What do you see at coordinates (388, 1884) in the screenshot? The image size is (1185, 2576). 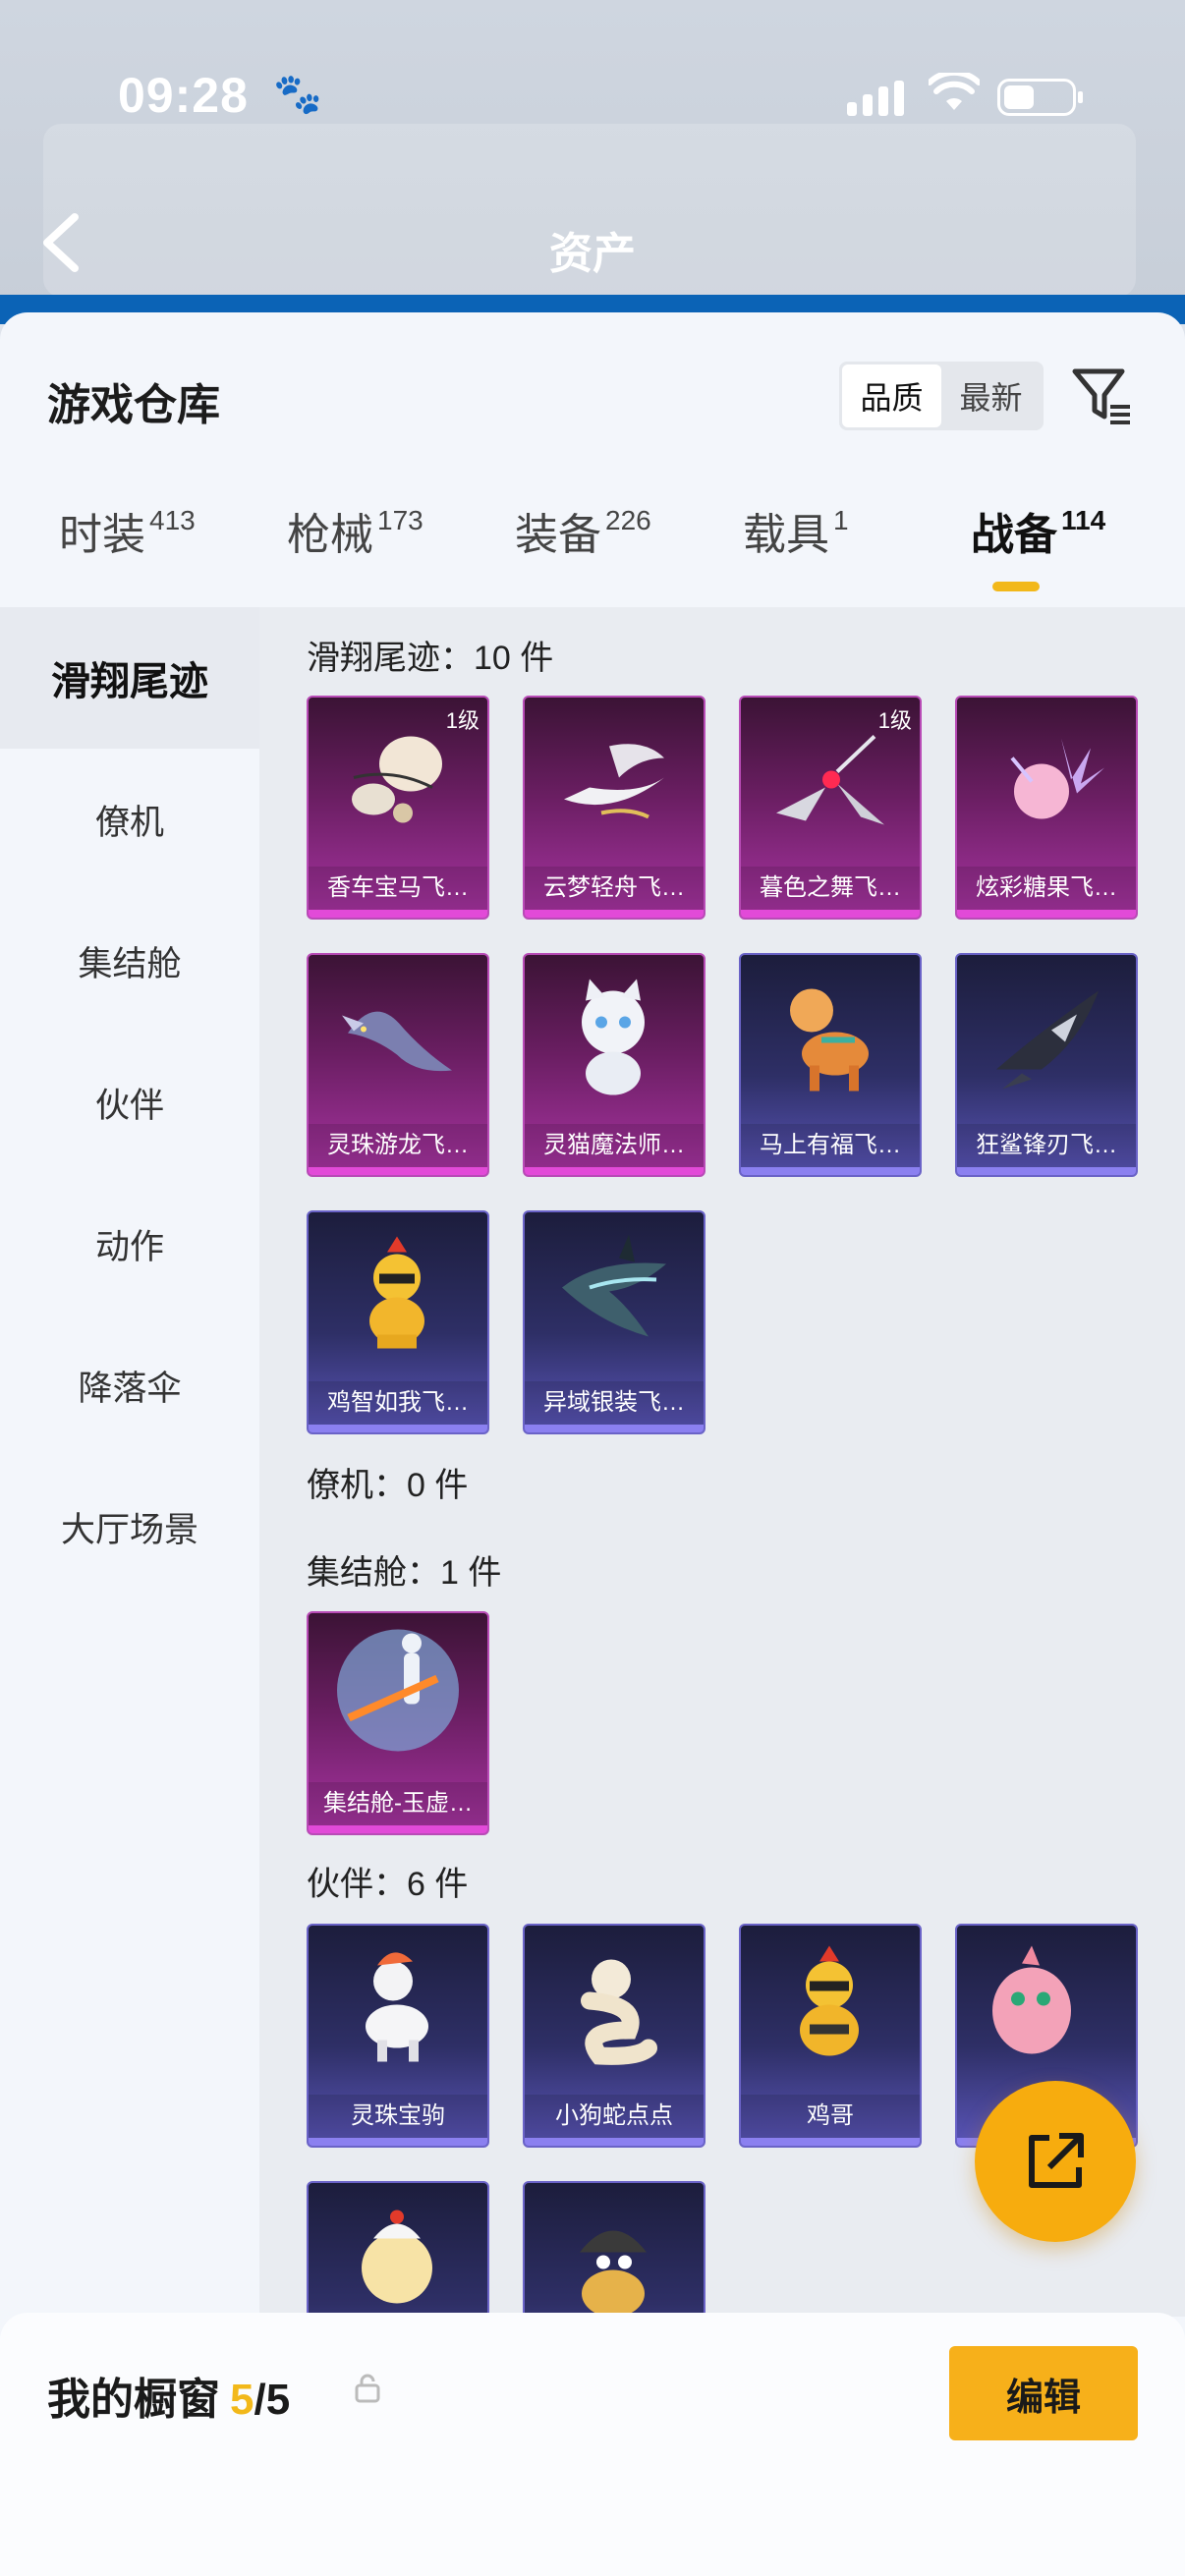 I see `section-label-partner: 伙伴：6 件` at bounding box center [388, 1884].